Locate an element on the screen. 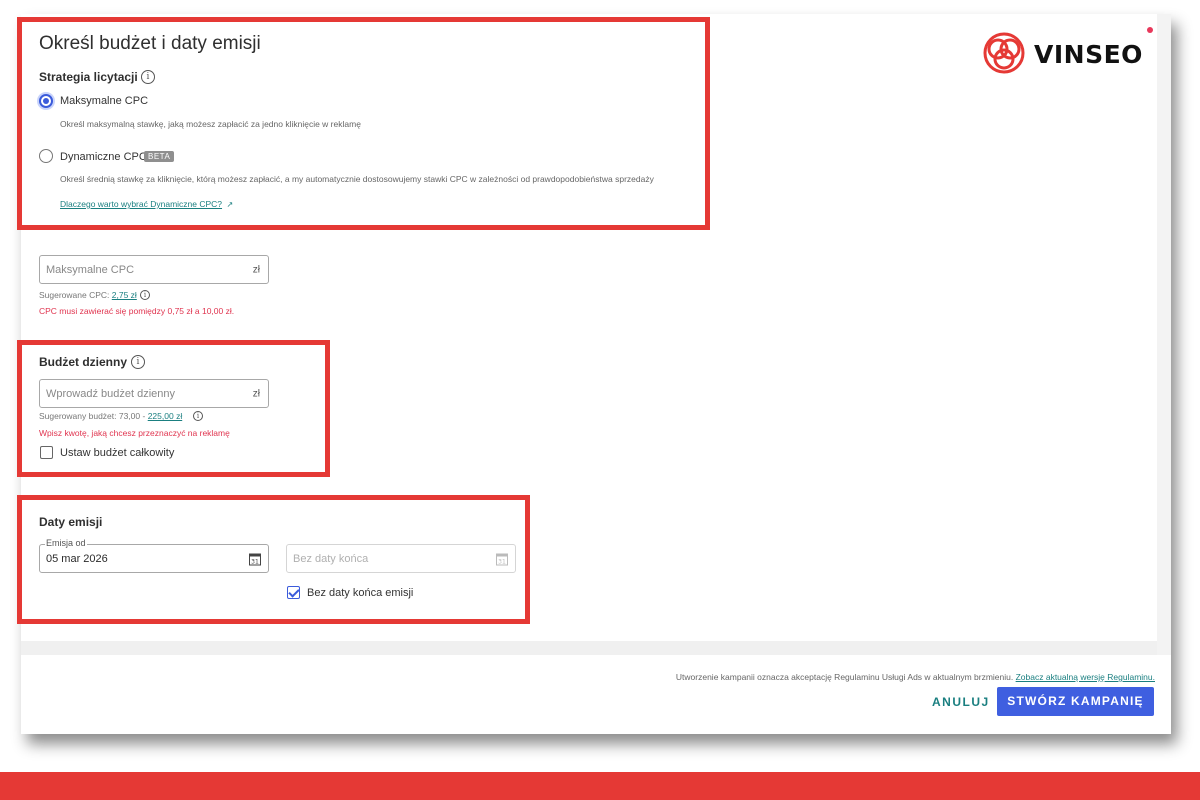 This screenshot has width=1200, height=800. bottom-accent-bar is located at coordinates (600, 786).